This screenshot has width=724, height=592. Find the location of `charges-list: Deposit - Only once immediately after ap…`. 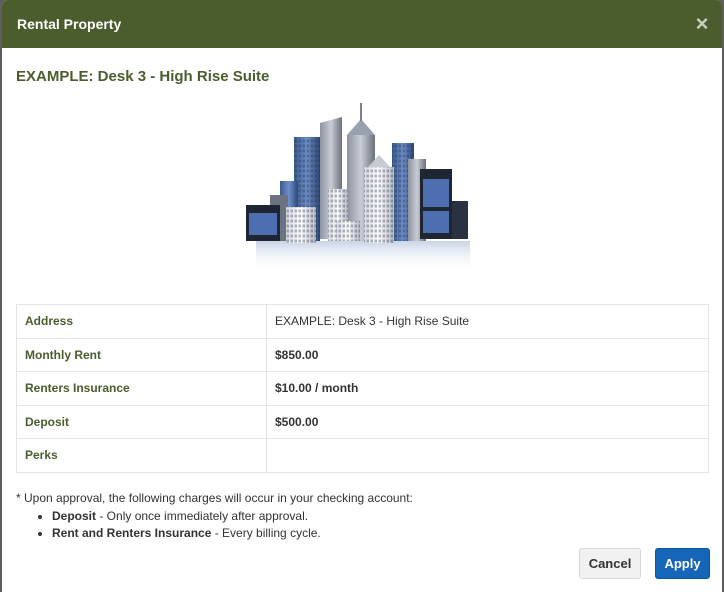

charges-list: Deposit - Only once immediately after ap… is located at coordinates (380, 524).